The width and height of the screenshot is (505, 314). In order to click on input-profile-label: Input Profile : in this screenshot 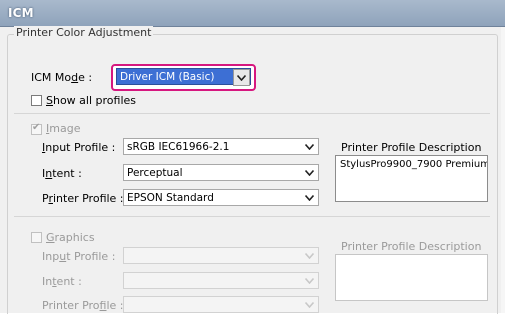, I will do `click(78, 147)`.